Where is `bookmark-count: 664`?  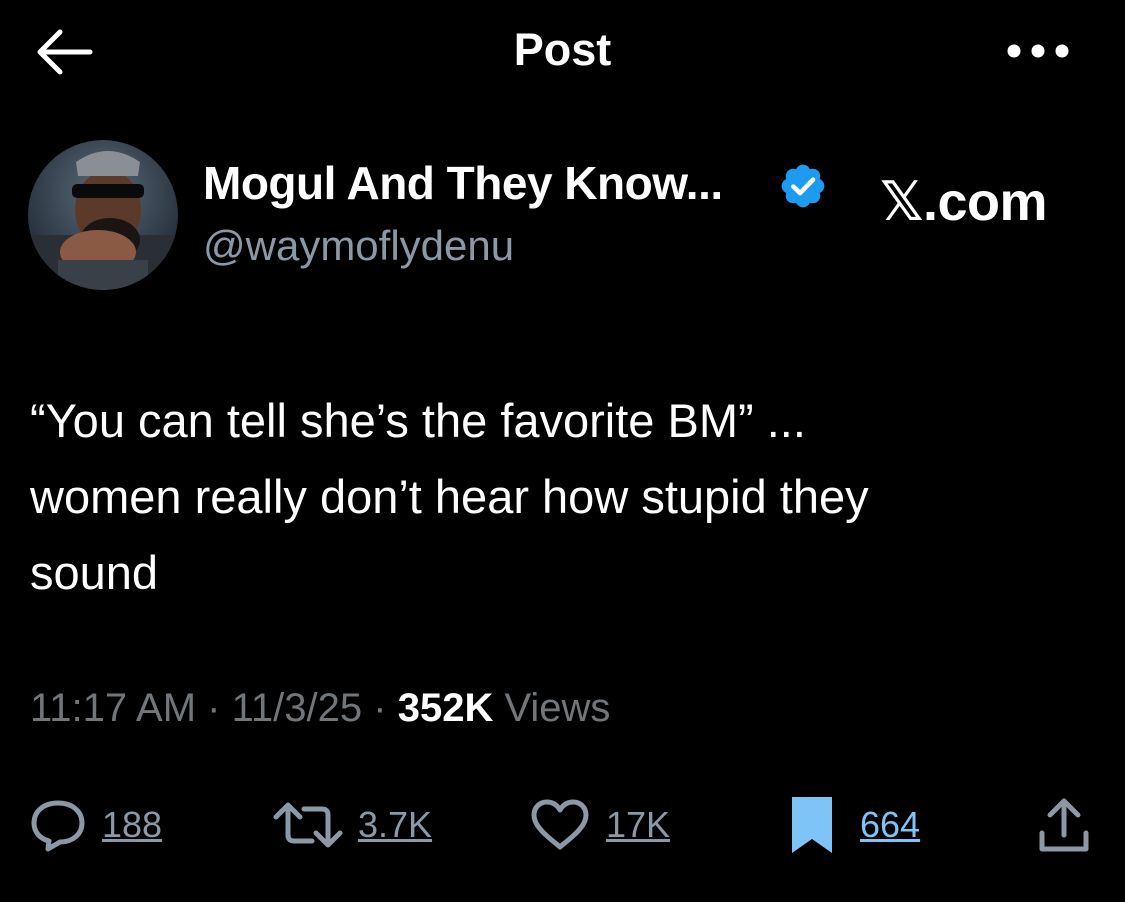 bookmark-count: 664 is located at coordinates (890, 825).